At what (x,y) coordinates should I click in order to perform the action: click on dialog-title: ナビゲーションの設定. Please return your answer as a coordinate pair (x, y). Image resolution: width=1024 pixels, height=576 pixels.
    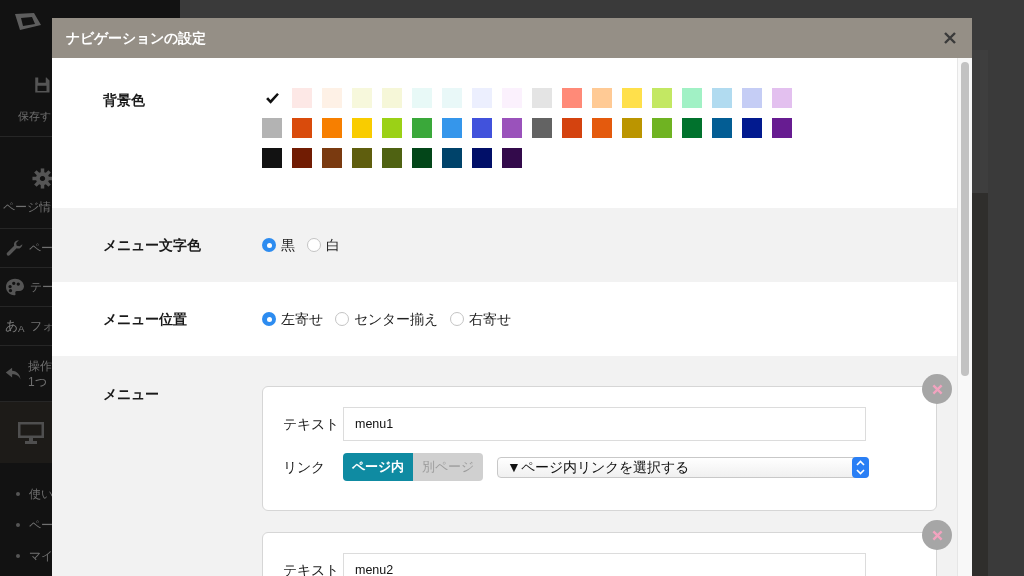
    Looking at the image, I should click on (136, 38).